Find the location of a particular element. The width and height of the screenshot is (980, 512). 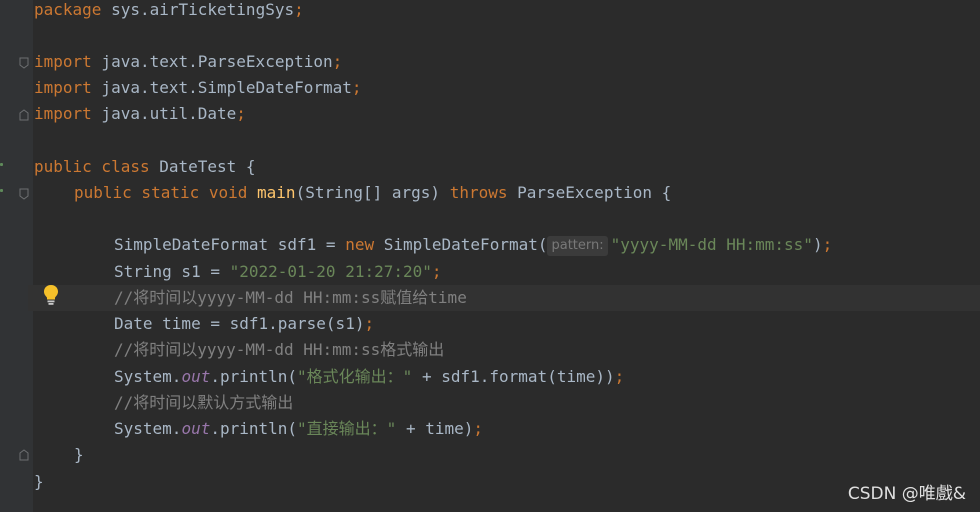

code-line-import: import java.text.SimpleDateFormat; is located at coordinates (507, 88).